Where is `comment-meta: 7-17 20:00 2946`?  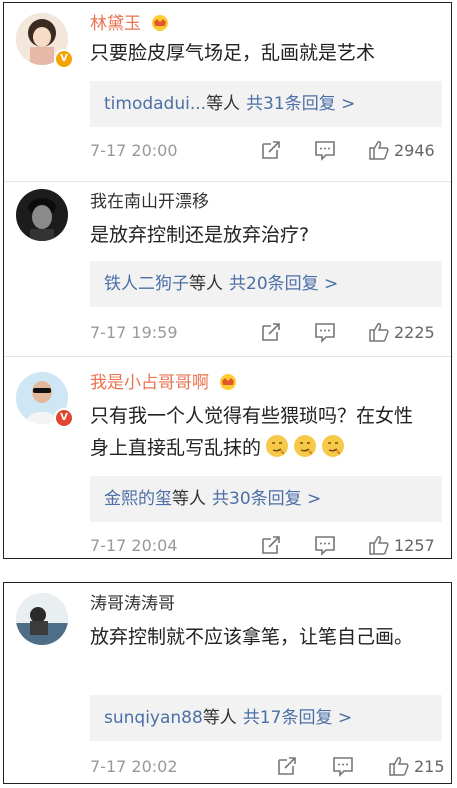 comment-meta: 7-17 20:00 2946 is located at coordinates (266, 151).